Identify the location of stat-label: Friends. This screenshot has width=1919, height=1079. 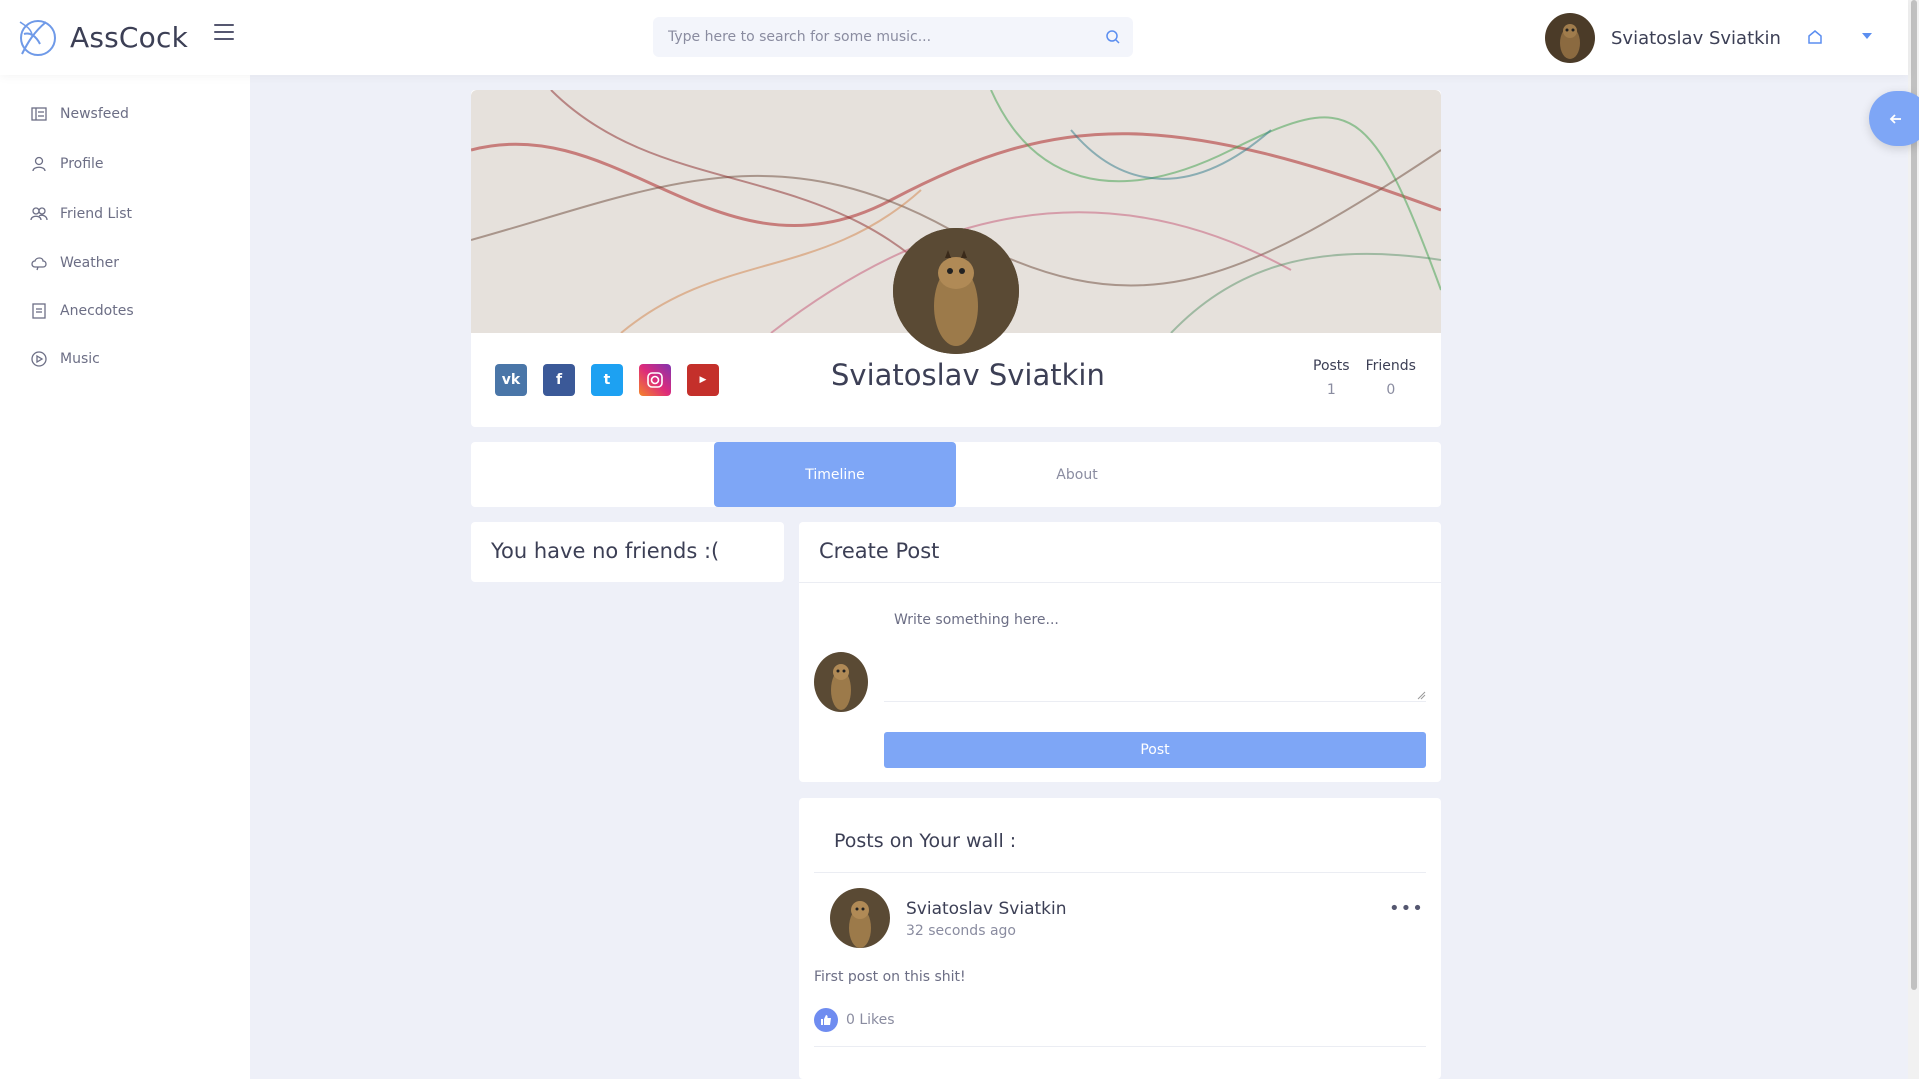
(1390, 366).